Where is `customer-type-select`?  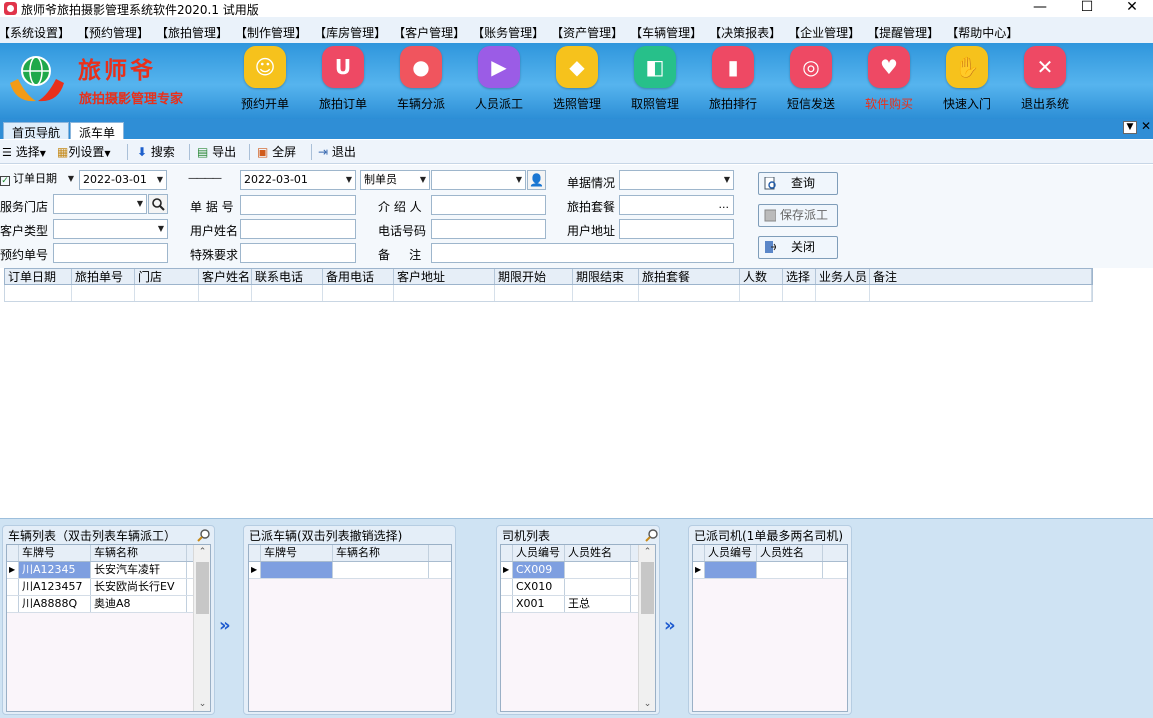
customer-type-select is located at coordinates (110, 229).